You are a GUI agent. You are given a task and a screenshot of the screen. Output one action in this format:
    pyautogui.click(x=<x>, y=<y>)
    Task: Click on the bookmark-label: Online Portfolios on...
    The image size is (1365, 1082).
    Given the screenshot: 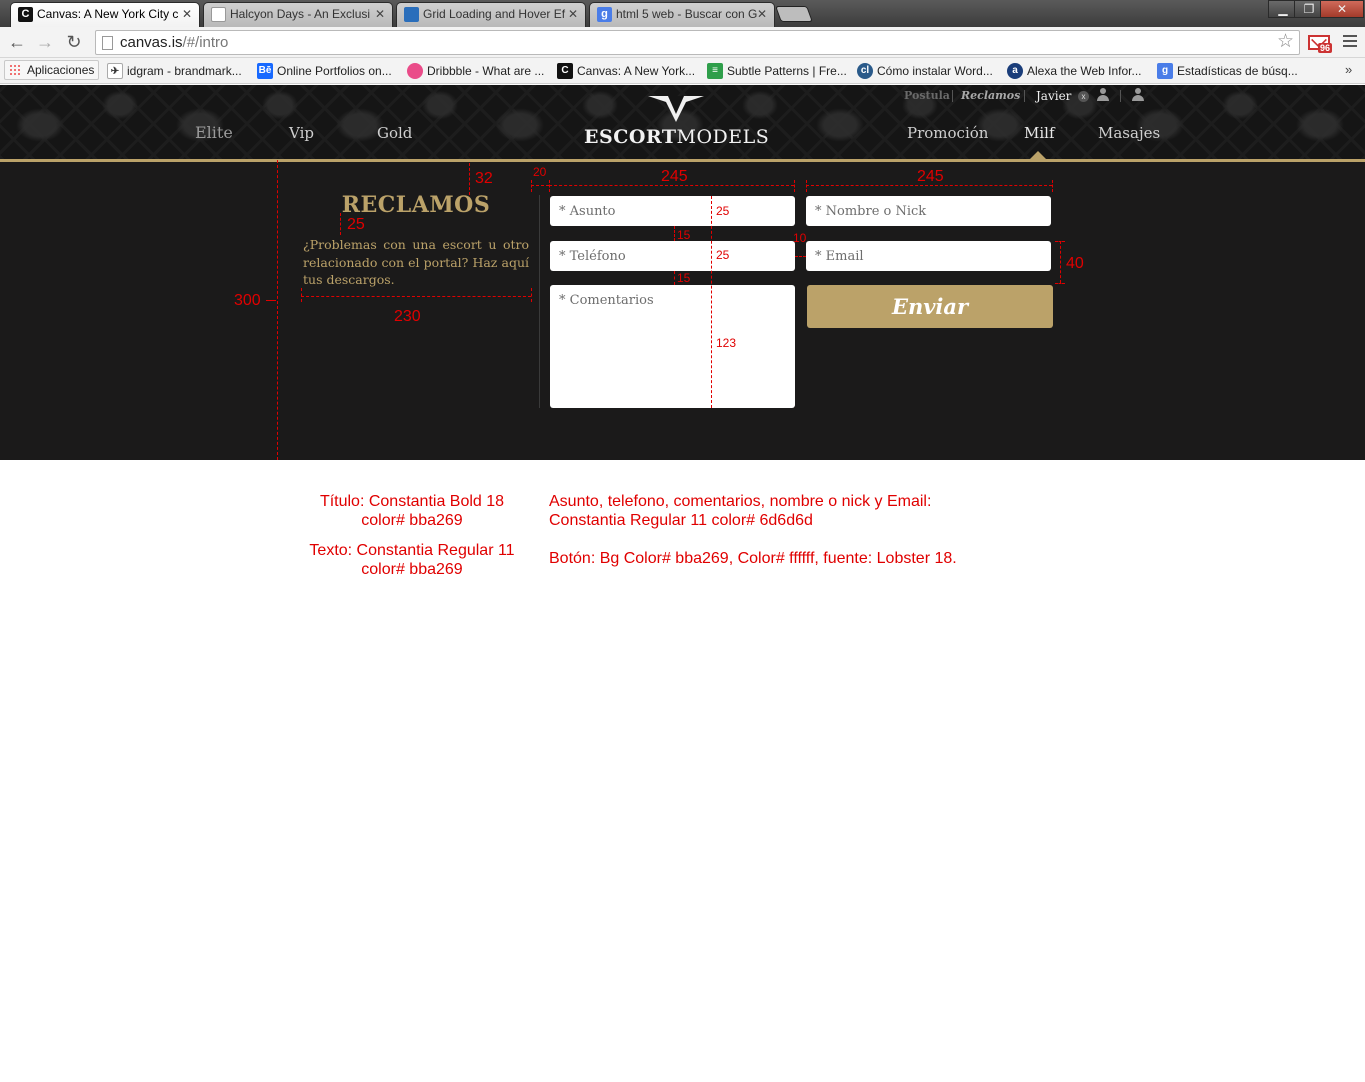 What is the action you would take?
    pyautogui.click(x=334, y=71)
    